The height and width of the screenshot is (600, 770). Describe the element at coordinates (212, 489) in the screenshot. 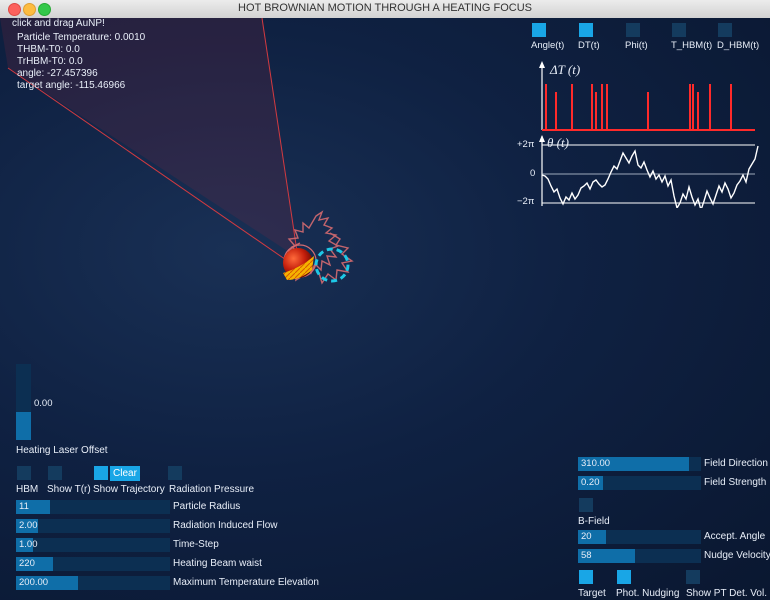

I see `radiation-pressure-label: Radiation Pressure` at that location.